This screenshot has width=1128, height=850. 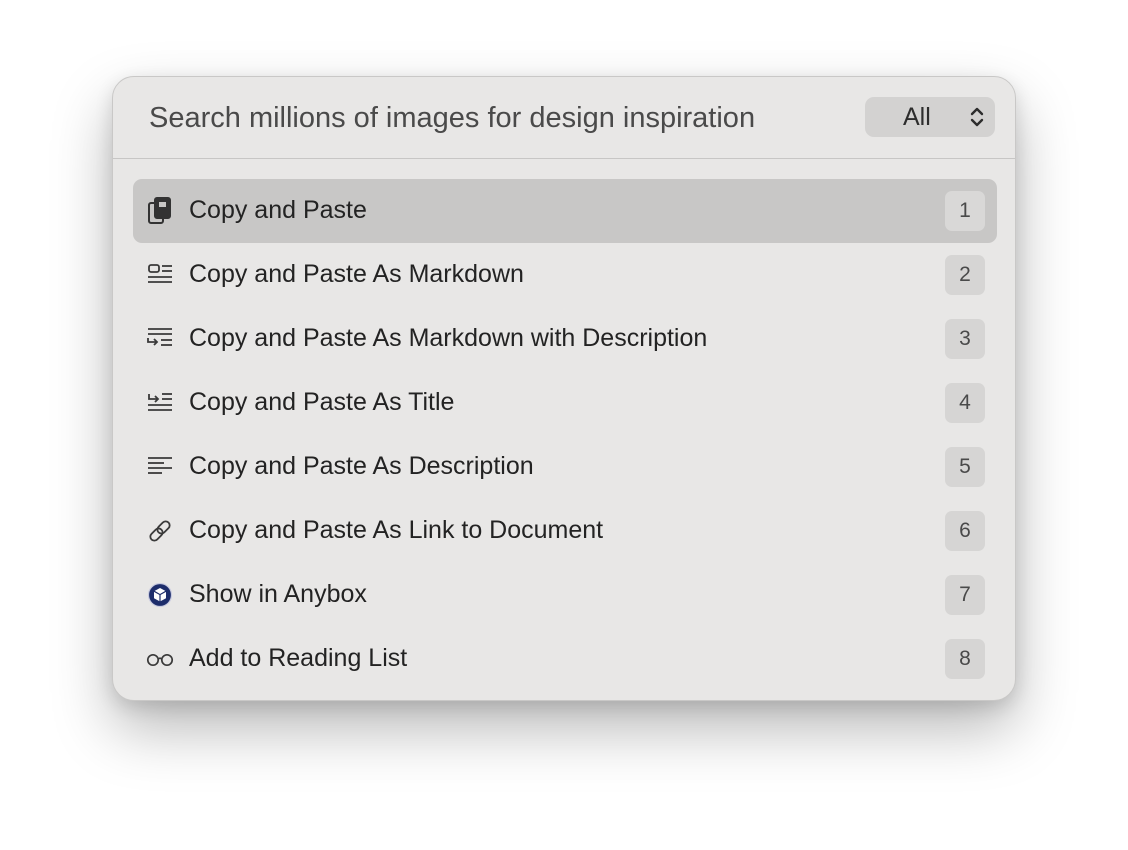 I want to click on chevron-up-down-icon, so click(x=977, y=117).